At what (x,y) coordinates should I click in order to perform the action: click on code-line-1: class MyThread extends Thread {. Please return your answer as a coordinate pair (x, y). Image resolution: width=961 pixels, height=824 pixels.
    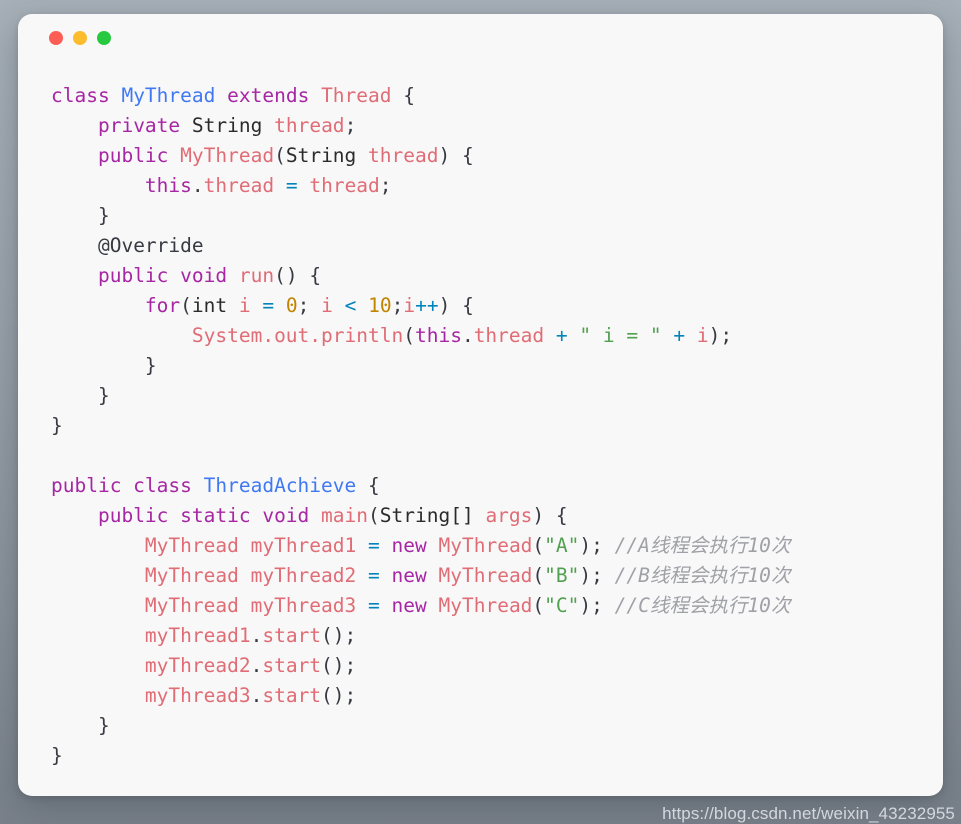
    Looking at the image, I should click on (497, 96).